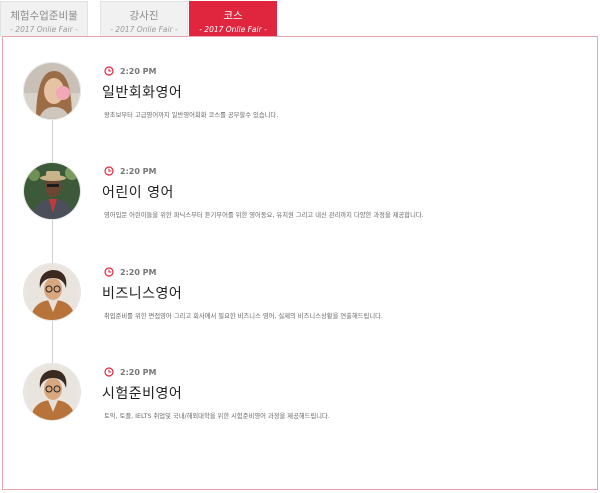 This screenshot has height=493, width=600. What do you see at coordinates (142, 394) in the screenshot?
I see `course-title: 시험준비영어` at bounding box center [142, 394].